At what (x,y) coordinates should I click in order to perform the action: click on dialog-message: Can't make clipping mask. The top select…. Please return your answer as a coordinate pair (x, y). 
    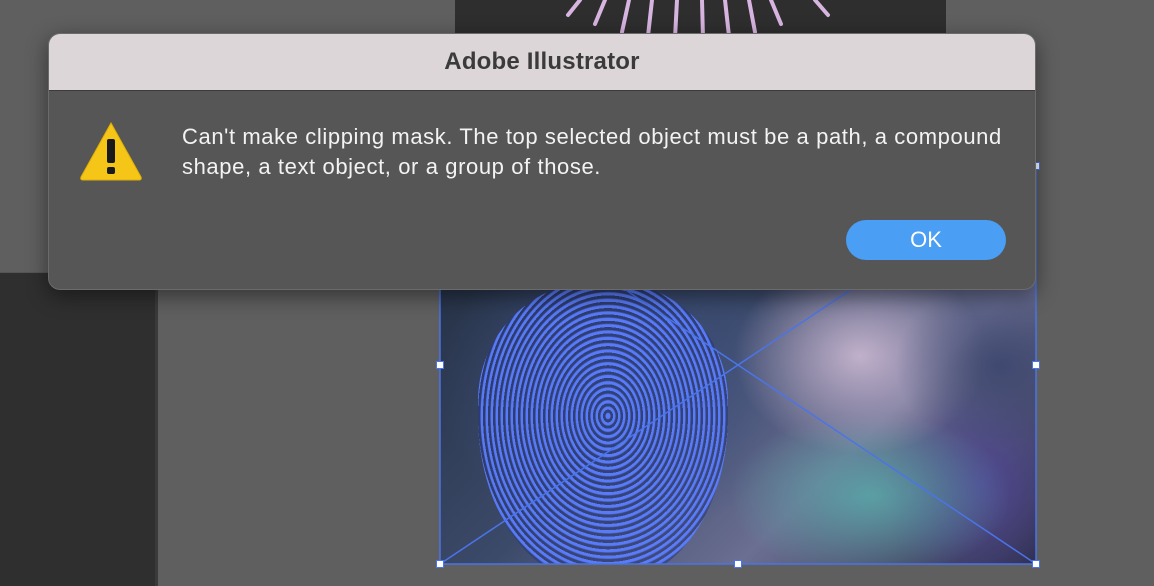
    Looking at the image, I should click on (592, 151).